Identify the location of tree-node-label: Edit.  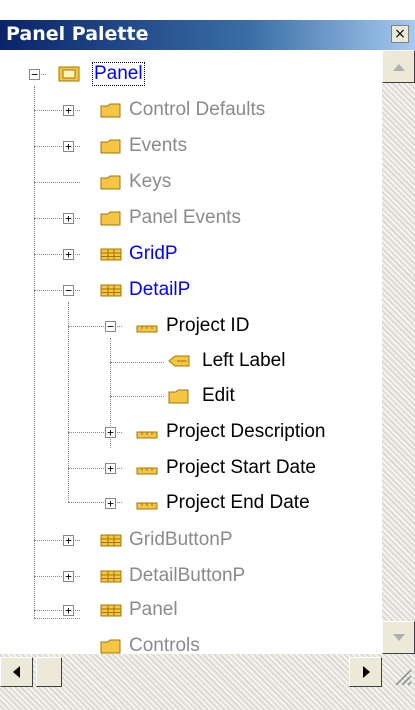
(218, 396).